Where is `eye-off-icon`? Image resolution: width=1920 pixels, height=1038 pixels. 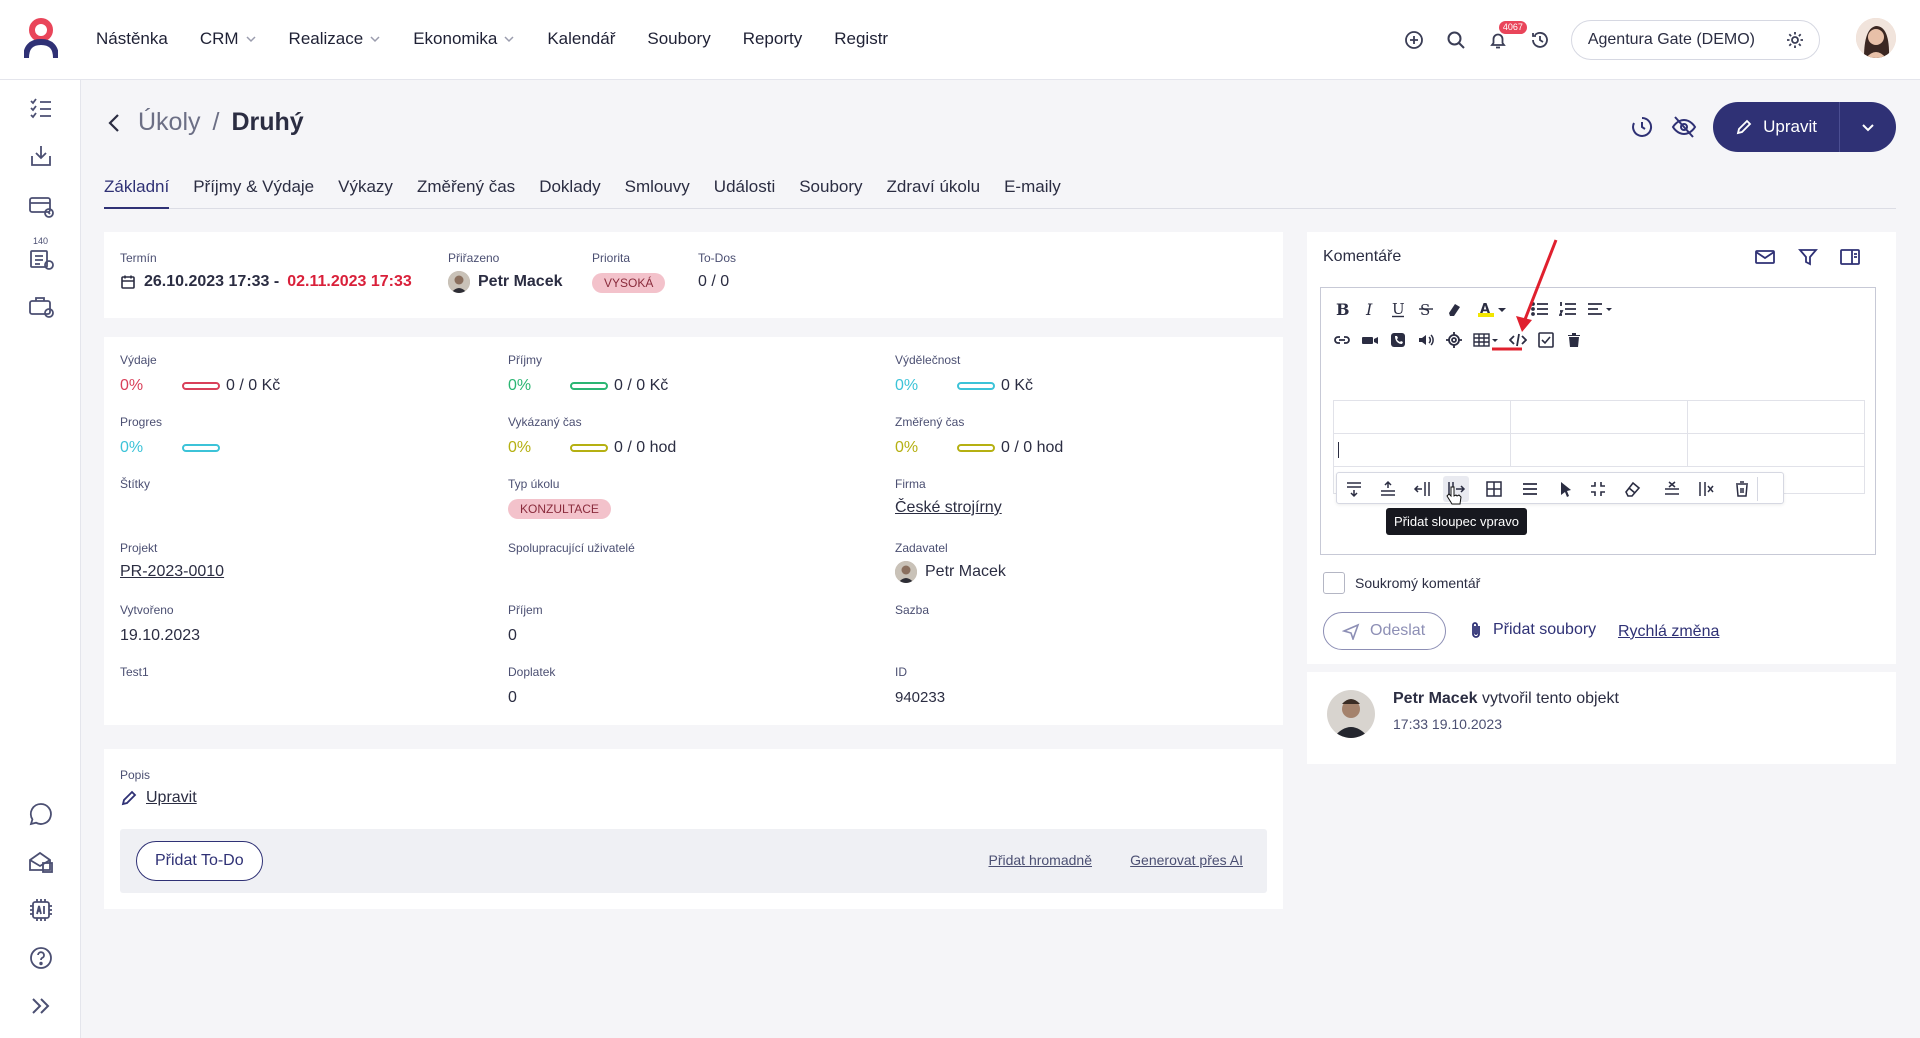 eye-off-icon is located at coordinates (1684, 127).